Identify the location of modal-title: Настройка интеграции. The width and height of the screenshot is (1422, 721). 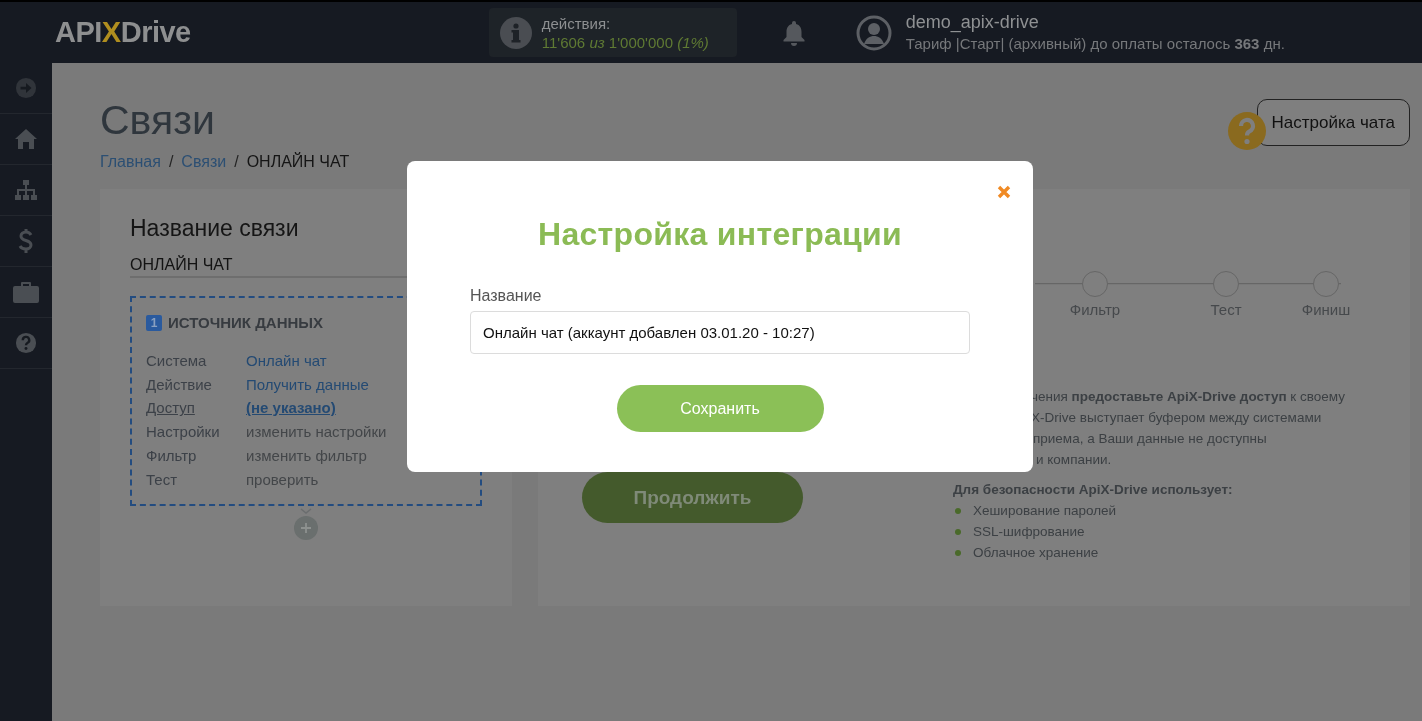
(720, 234).